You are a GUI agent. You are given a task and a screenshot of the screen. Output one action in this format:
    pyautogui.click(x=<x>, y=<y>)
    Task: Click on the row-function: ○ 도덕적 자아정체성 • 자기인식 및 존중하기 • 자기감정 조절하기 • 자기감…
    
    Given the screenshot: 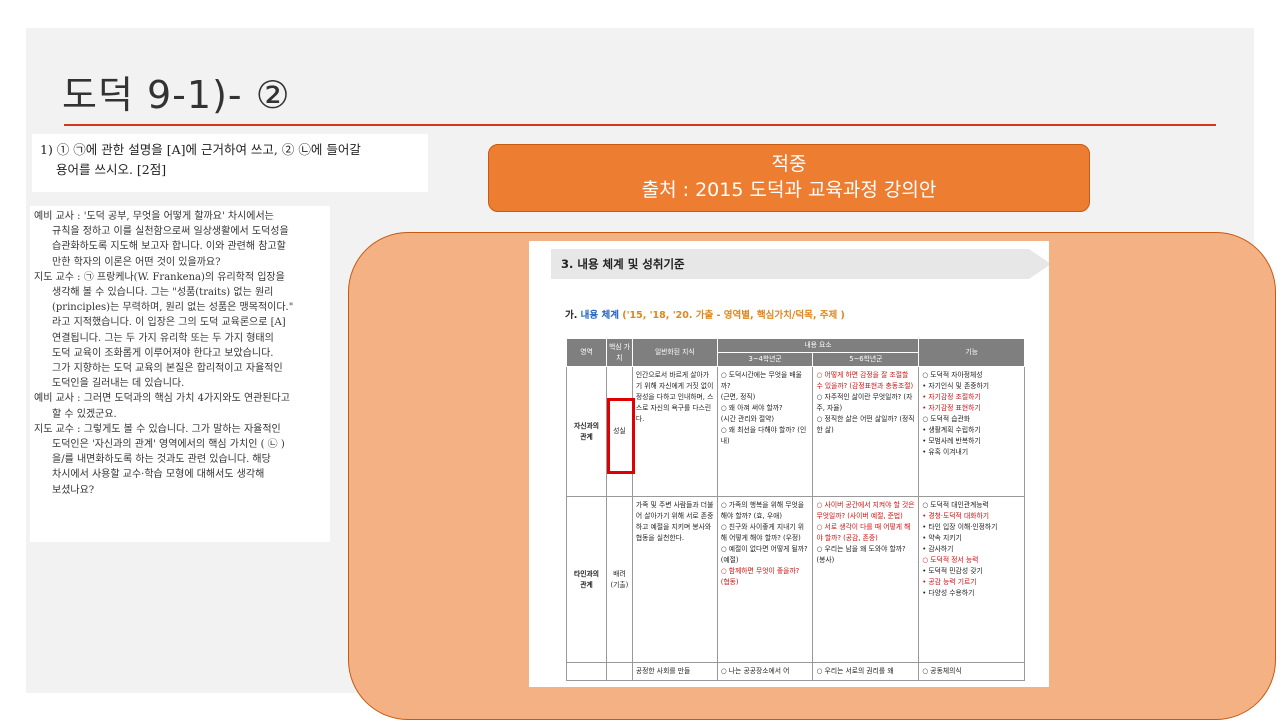 What is the action you would take?
    pyautogui.click(x=971, y=431)
    